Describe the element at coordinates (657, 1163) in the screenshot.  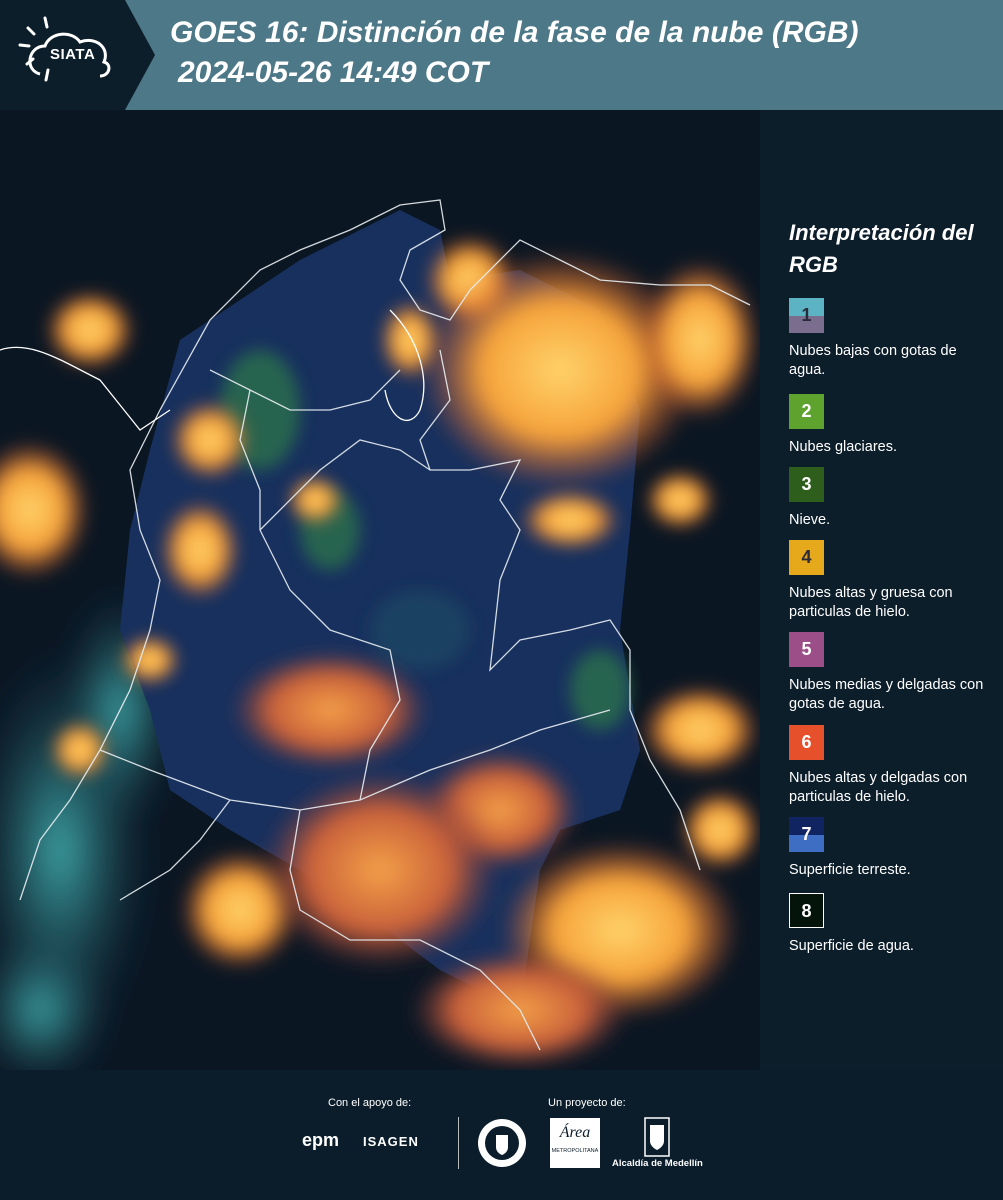
I see `alcaldia-label: Alcaldía de Medellín` at that location.